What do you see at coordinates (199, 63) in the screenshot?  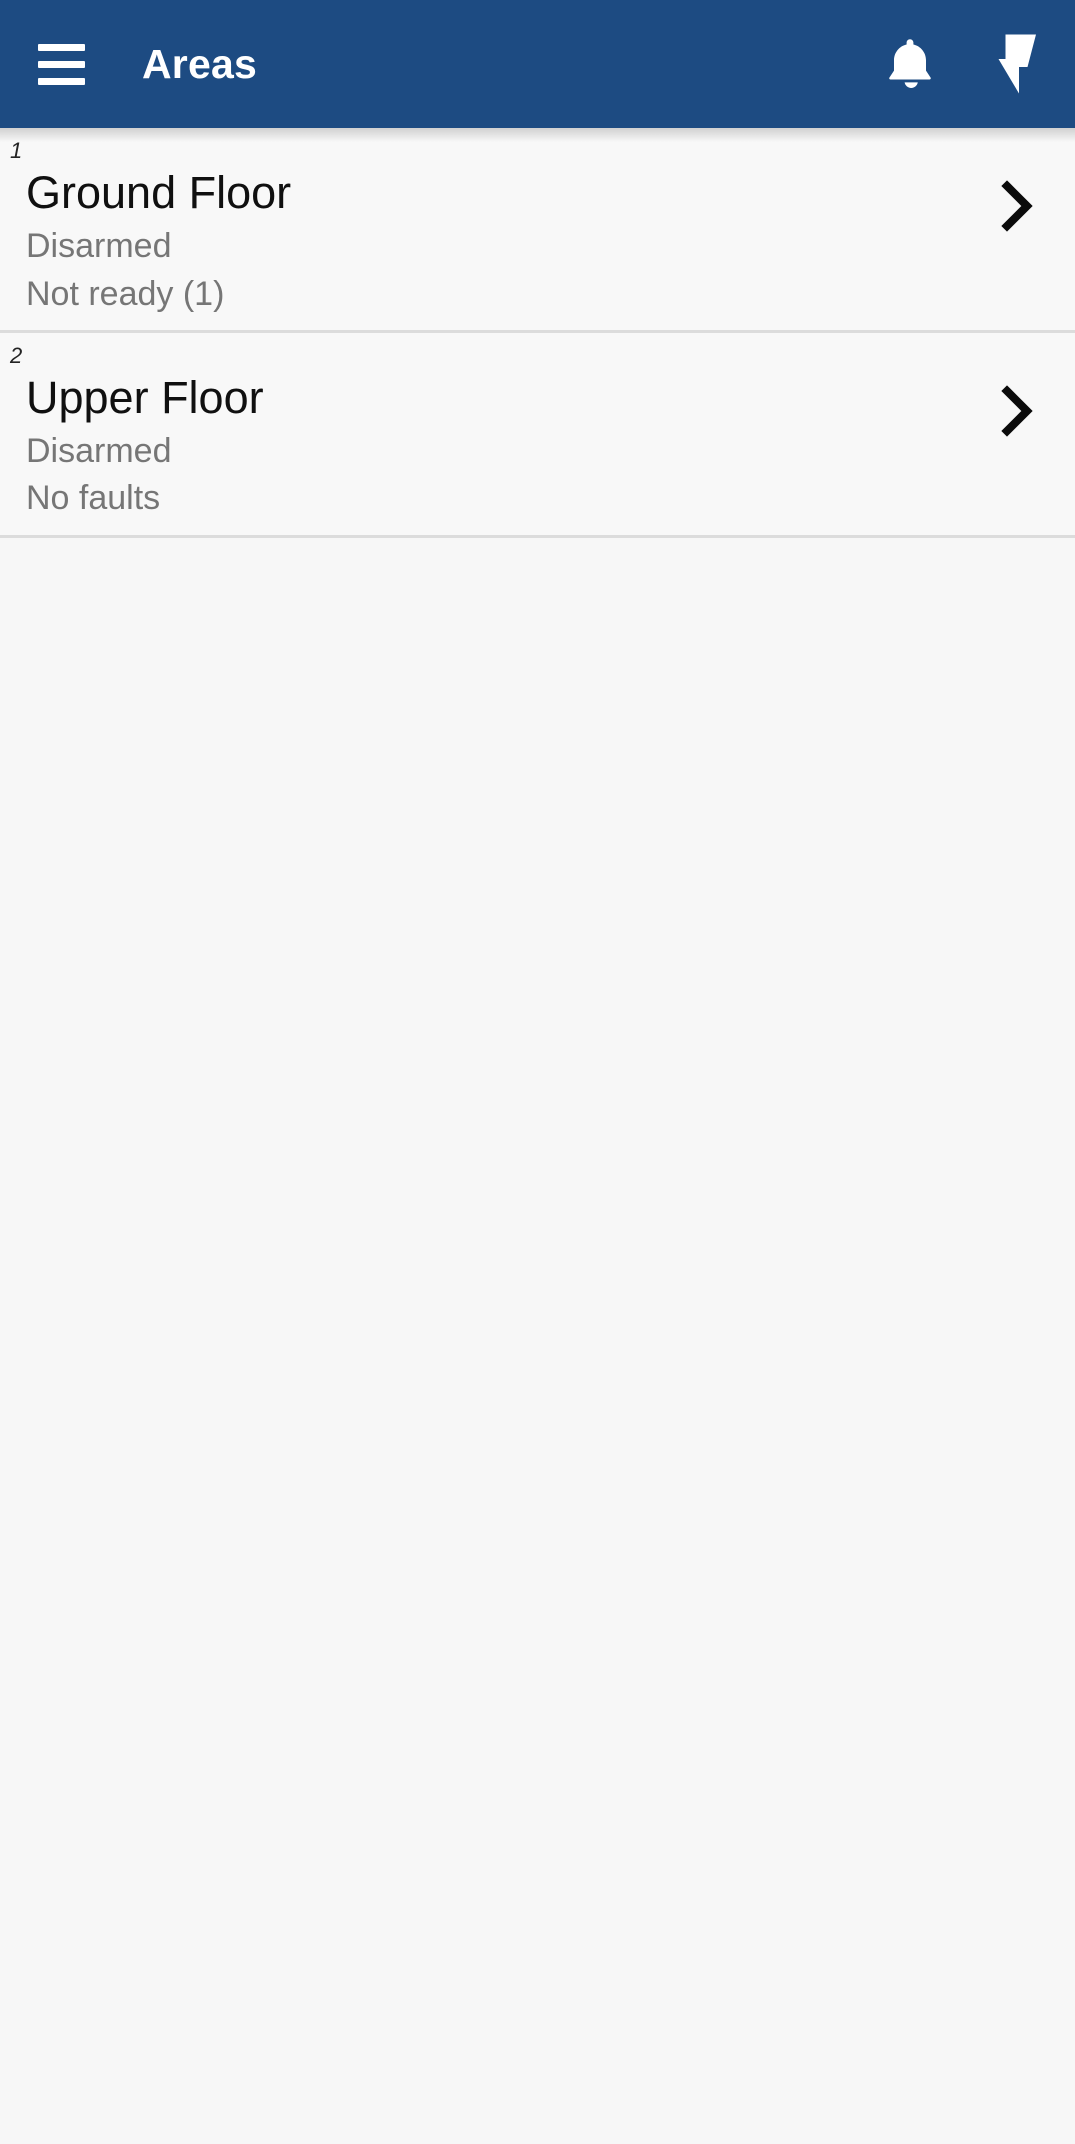 I see `page-title: Areas` at bounding box center [199, 63].